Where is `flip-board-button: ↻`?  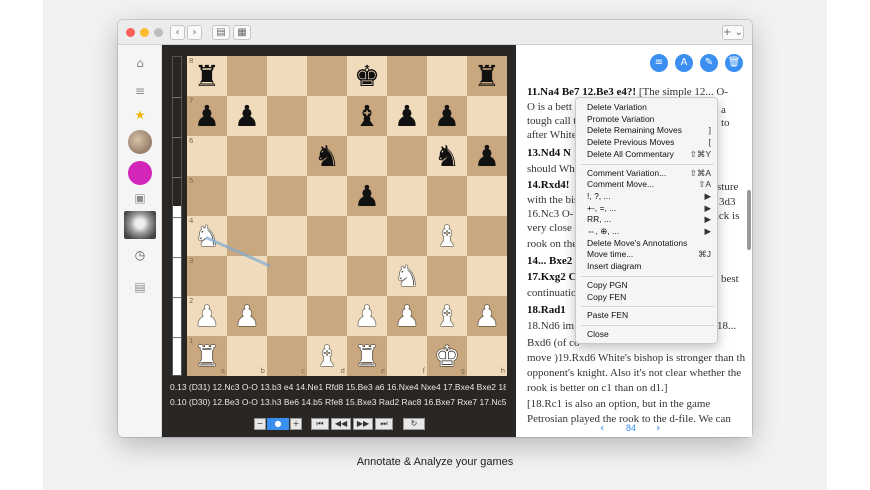
flip-board-button: ↻ is located at coordinates (414, 424).